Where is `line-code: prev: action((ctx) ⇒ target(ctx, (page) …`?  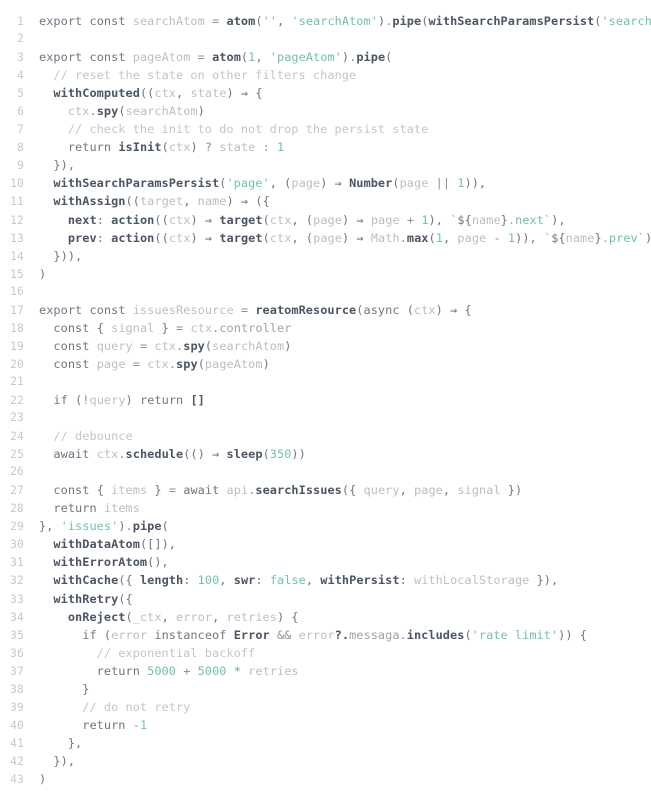 line-code: prev: action((ctx) ⇒ target(ctx, (page) … is located at coordinates (359, 237).